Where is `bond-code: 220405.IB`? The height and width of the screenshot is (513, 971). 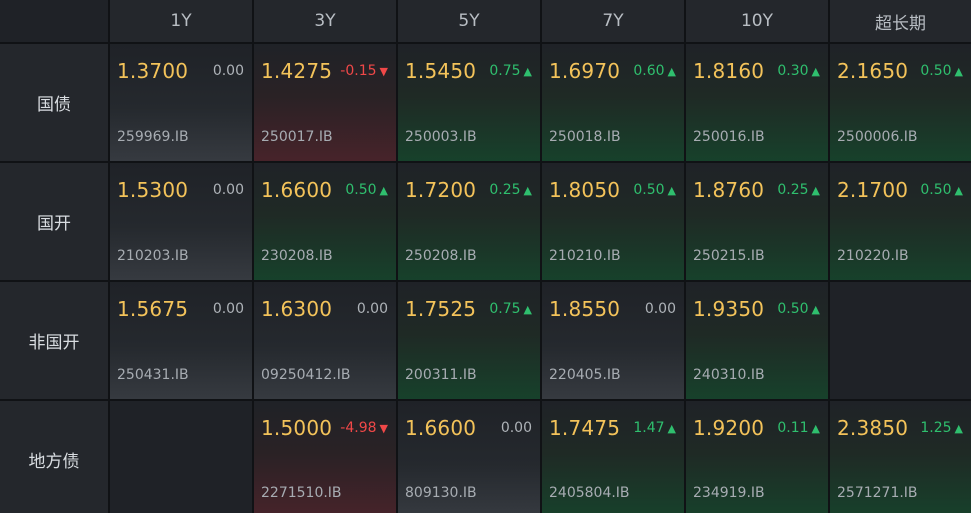
bond-code: 220405.IB is located at coordinates (585, 375).